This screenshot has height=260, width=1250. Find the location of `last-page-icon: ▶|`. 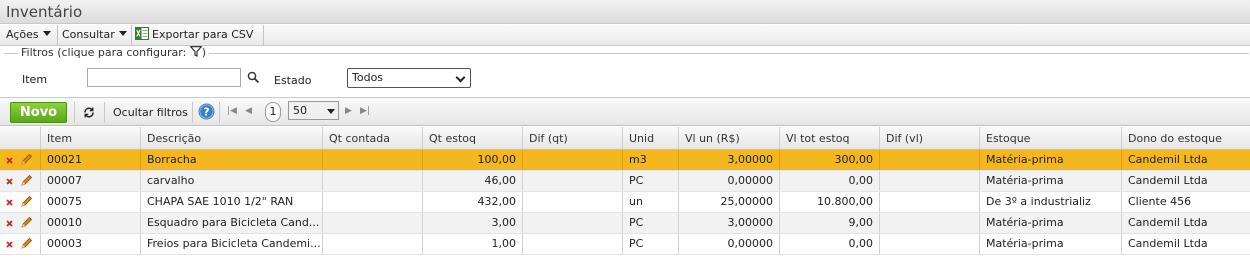

last-page-icon: ▶| is located at coordinates (365, 111).